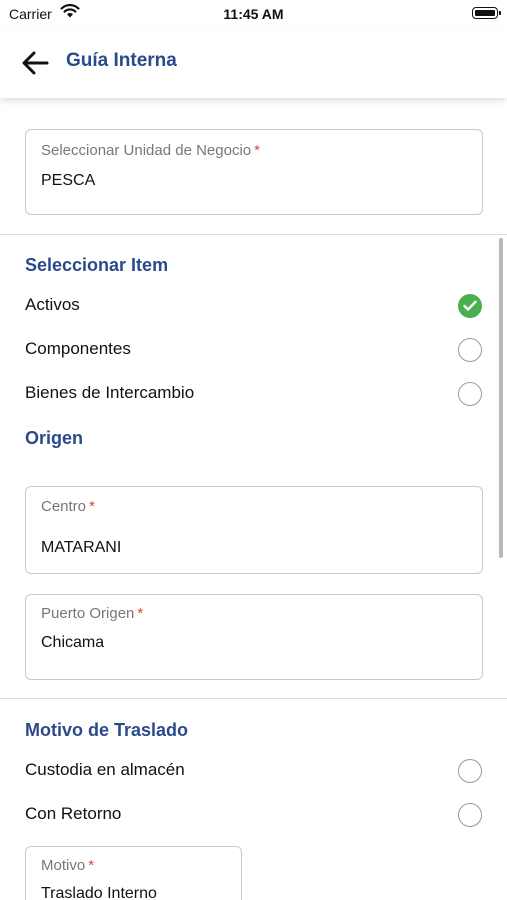 Image resolution: width=507 pixels, height=900 pixels. What do you see at coordinates (470, 306) in the screenshot?
I see `check-circle-icon` at bounding box center [470, 306].